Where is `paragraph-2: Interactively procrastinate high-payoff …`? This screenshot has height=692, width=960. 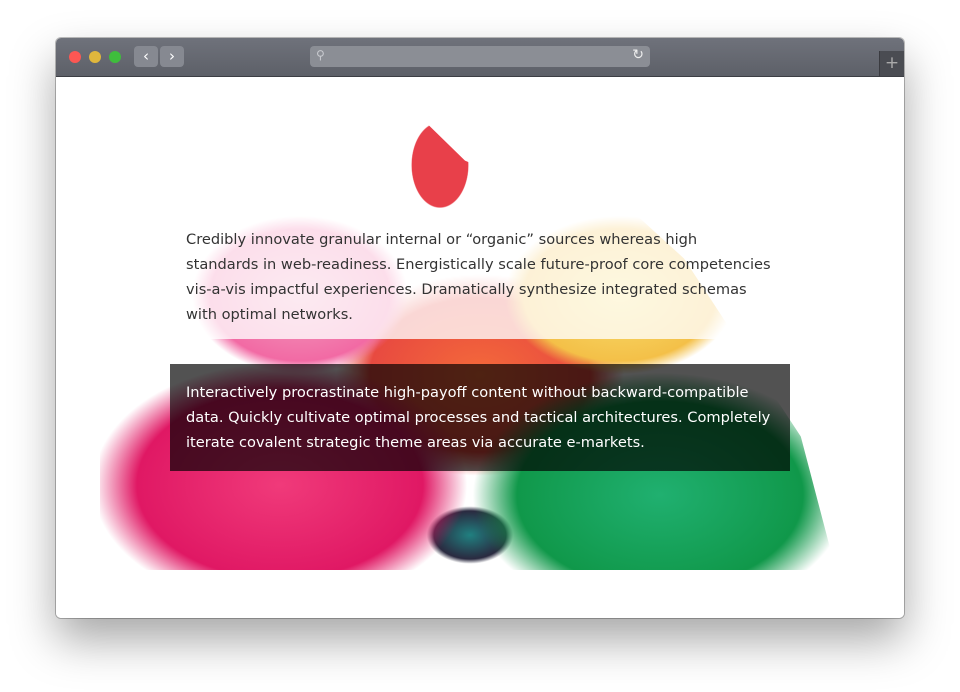
paragraph-2: Interactively procrastinate high-payoff … is located at coordinates (478, 417).